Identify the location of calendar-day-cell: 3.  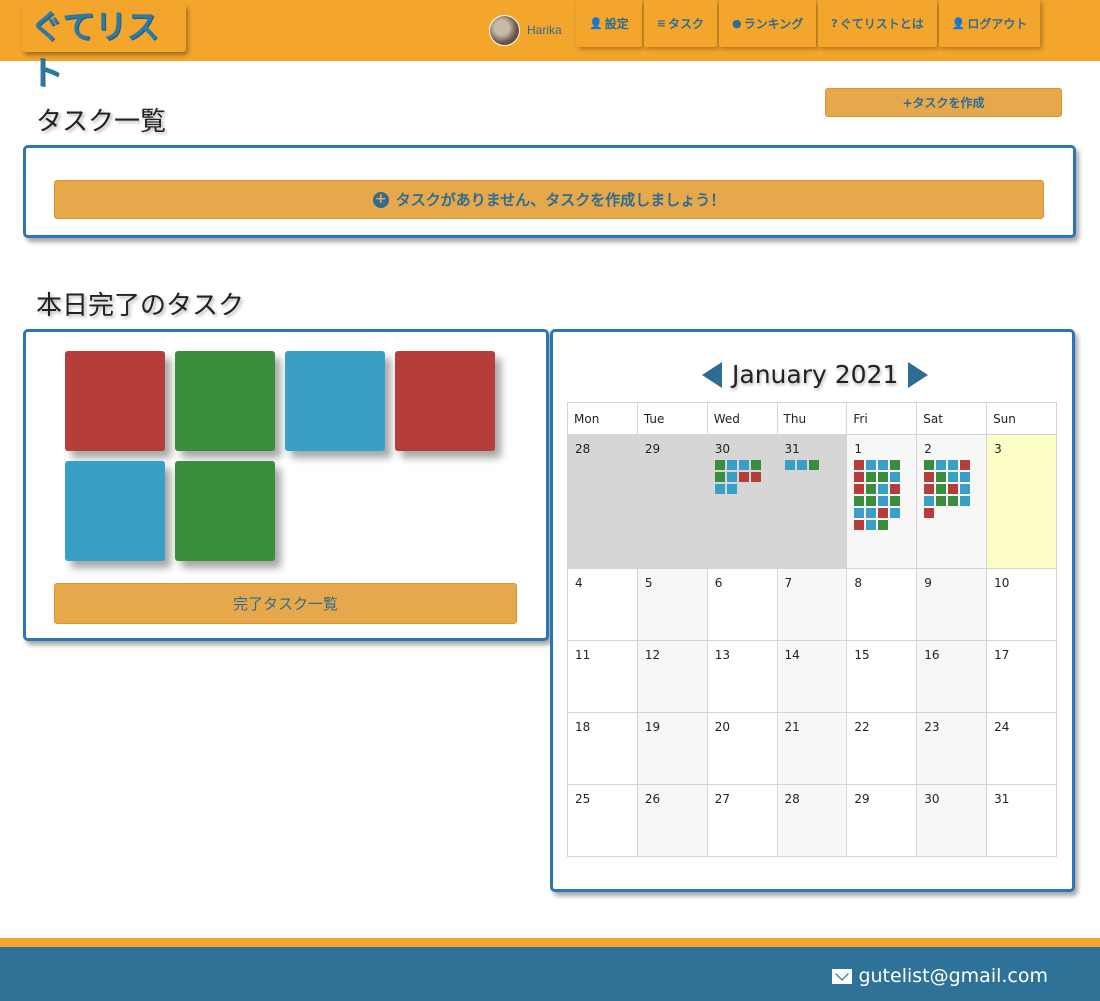
(1021, 501).